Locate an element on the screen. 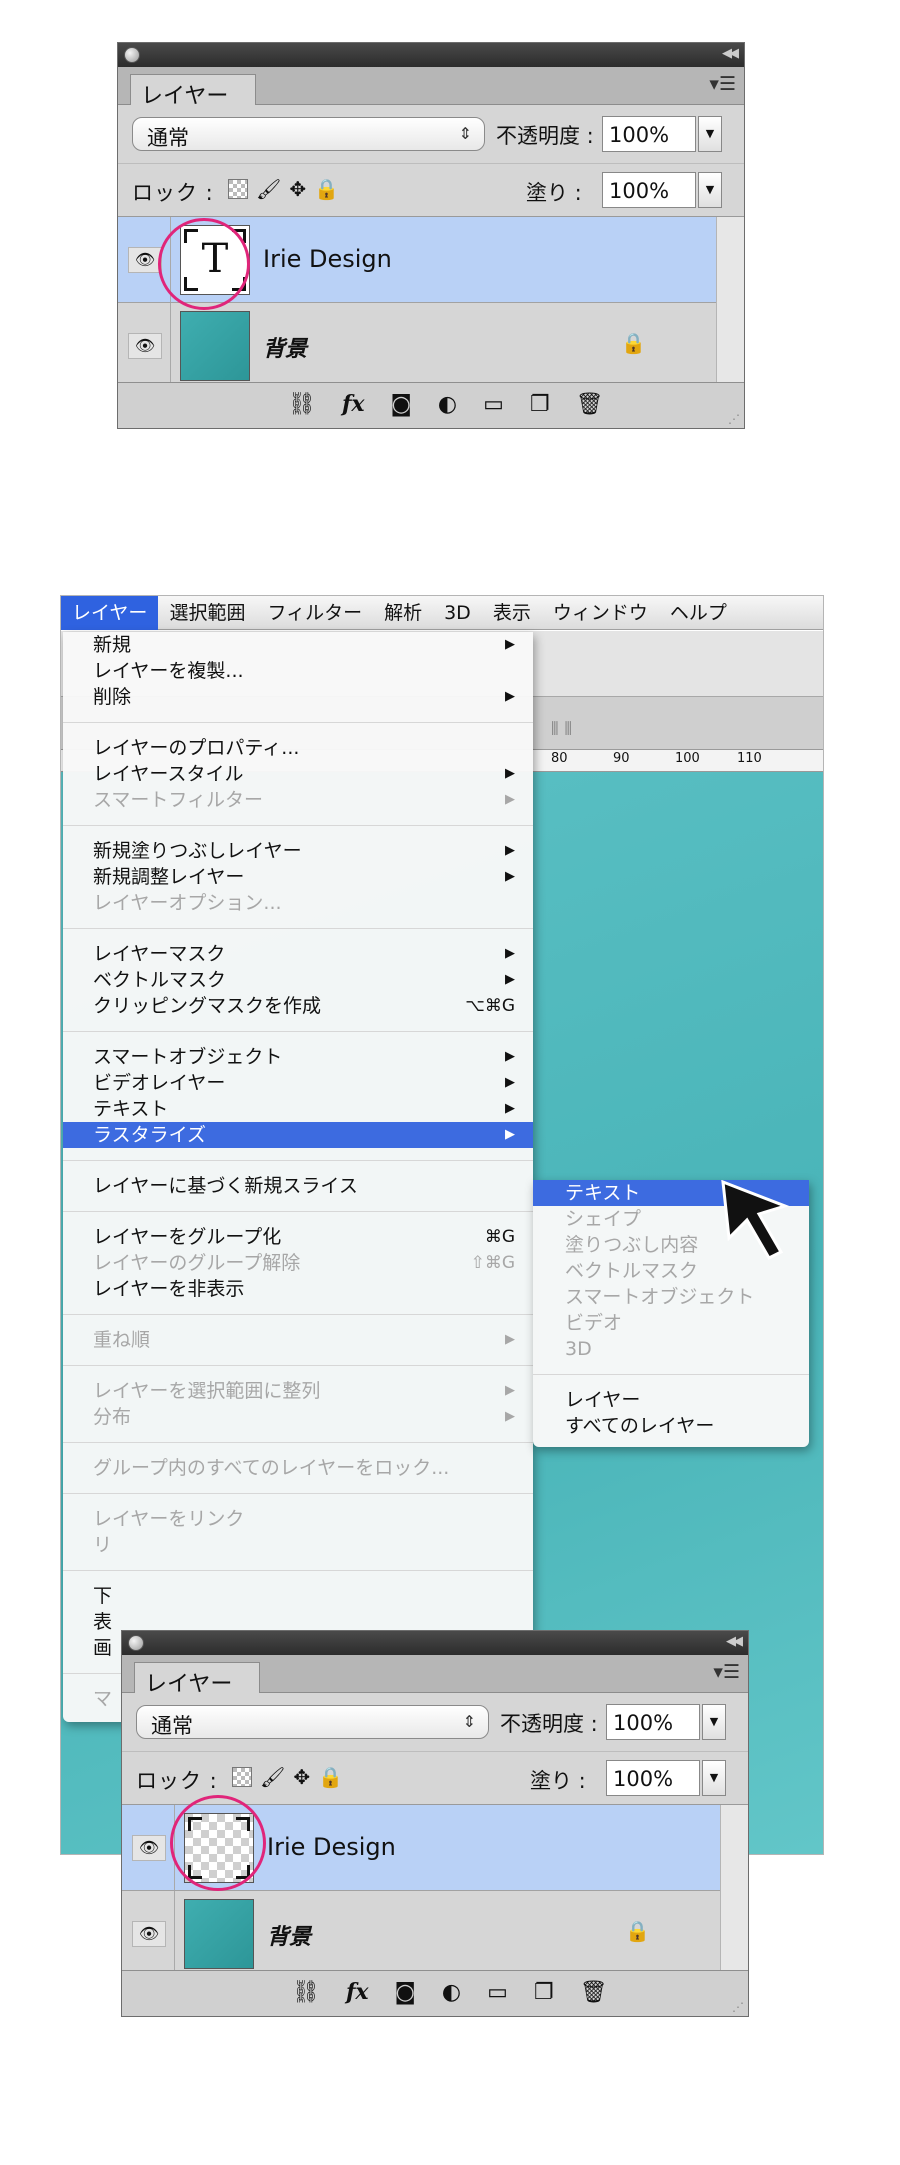 Image resolution: width=900 pixels, height=2165 pixels. layer-row-irie-design: 👁 Irie Design is located at coordinates (421, 1848).